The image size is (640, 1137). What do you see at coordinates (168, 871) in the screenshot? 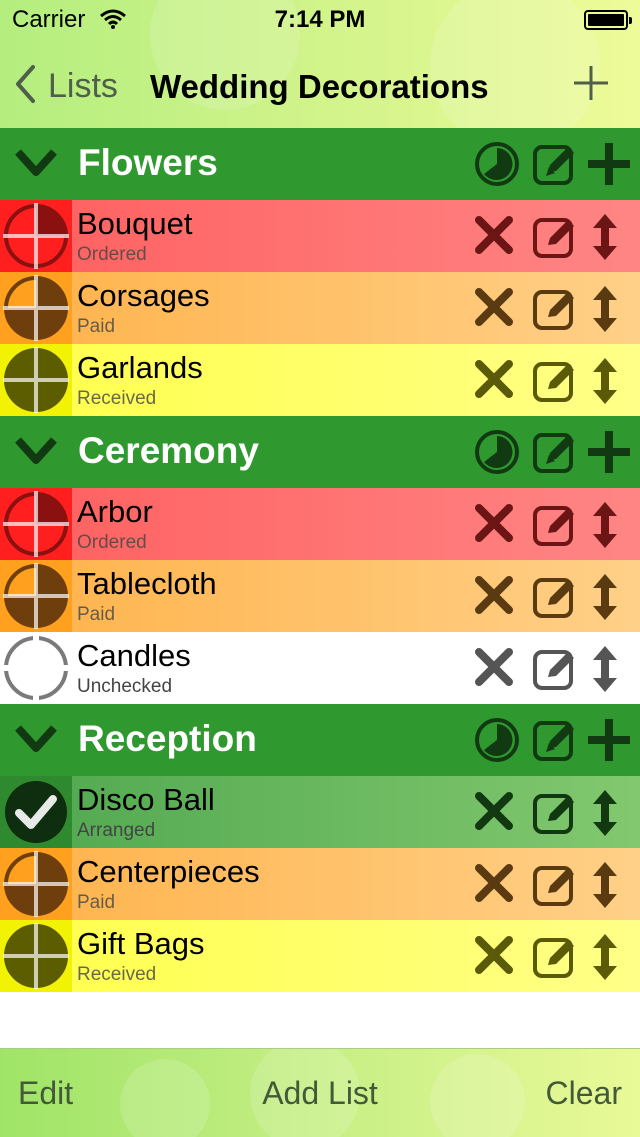
I see `item-name: Centerpieces` at bounding box center [168, 871].